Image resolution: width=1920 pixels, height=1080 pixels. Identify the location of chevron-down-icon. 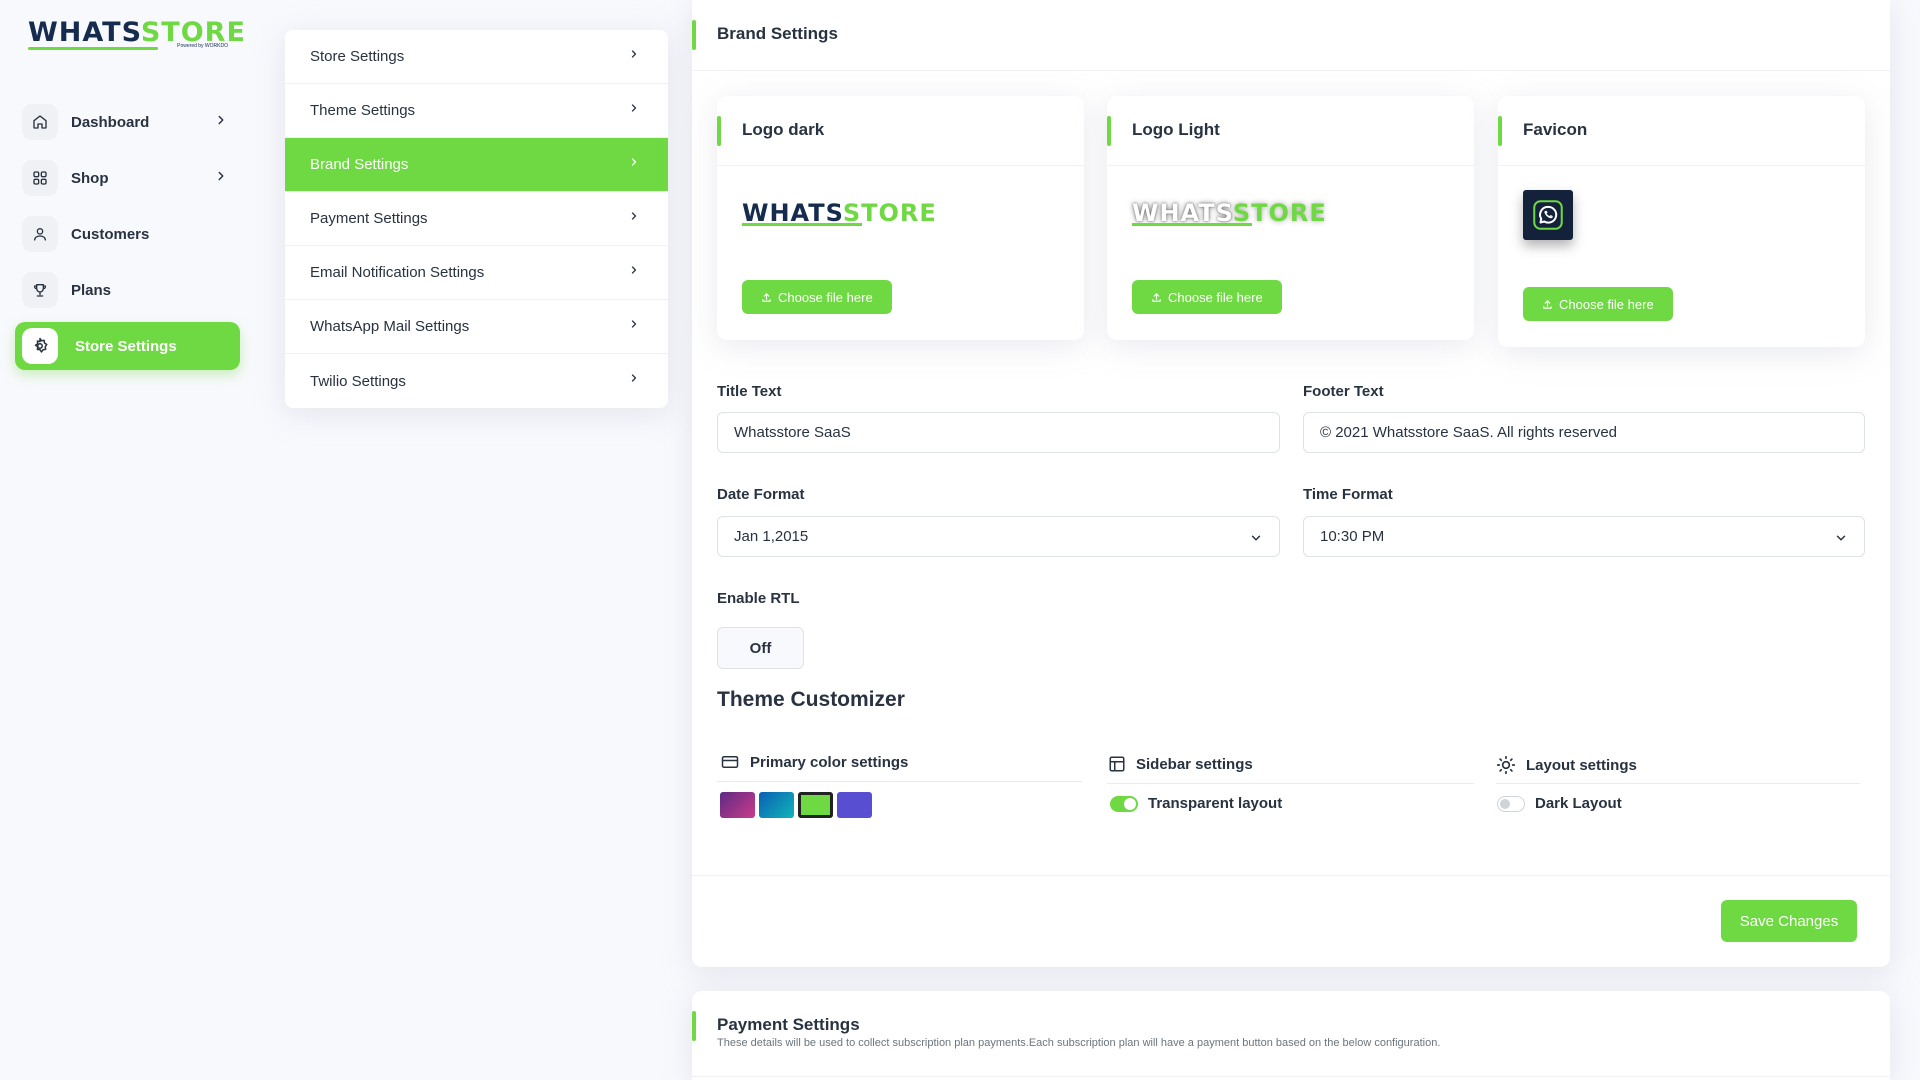
(1256, 540).